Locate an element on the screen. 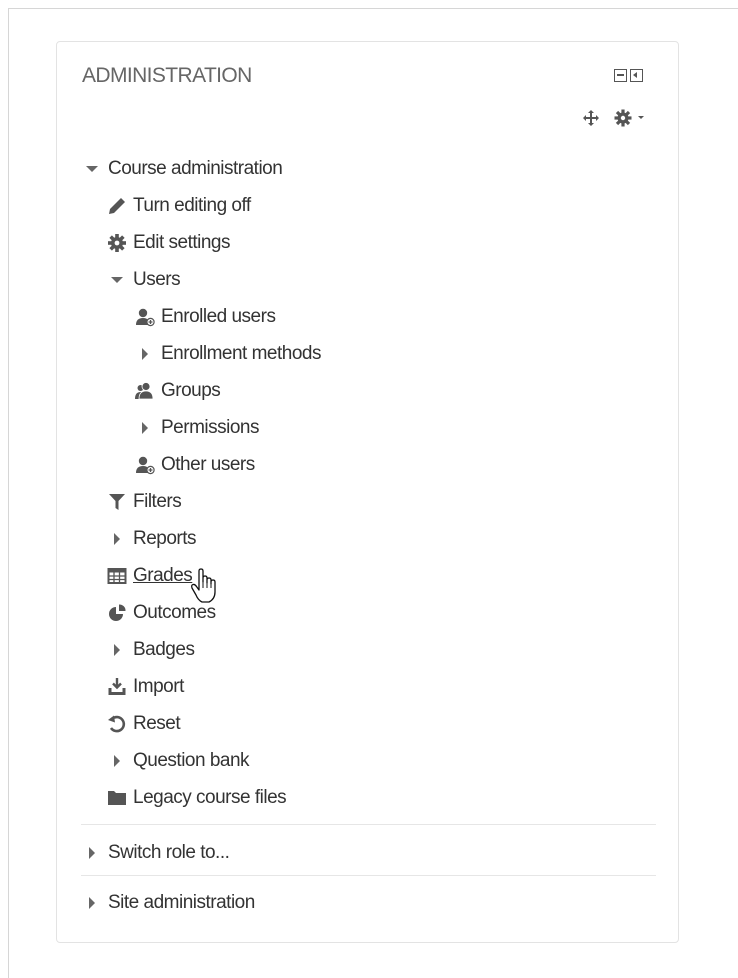  hand-pointer-cursor-icon is located at coordinates (204, 586).